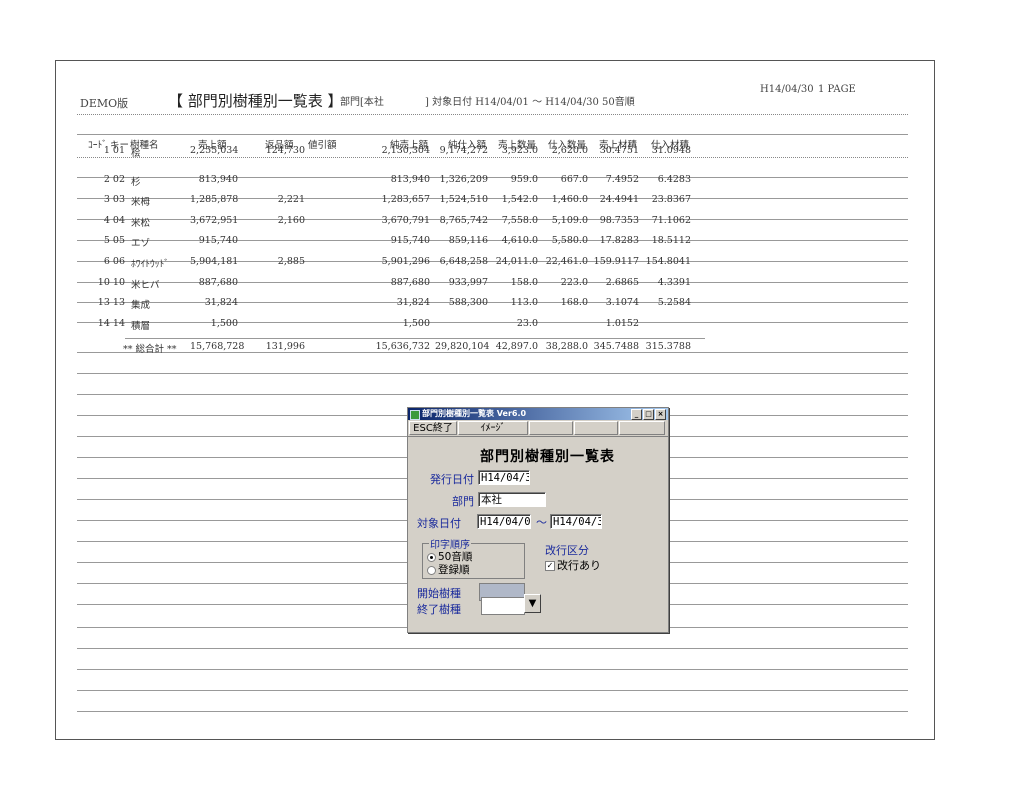  Describe the element at coordinates (285, 346) in the screenshot. I see `total-value: 131,996` at that location.